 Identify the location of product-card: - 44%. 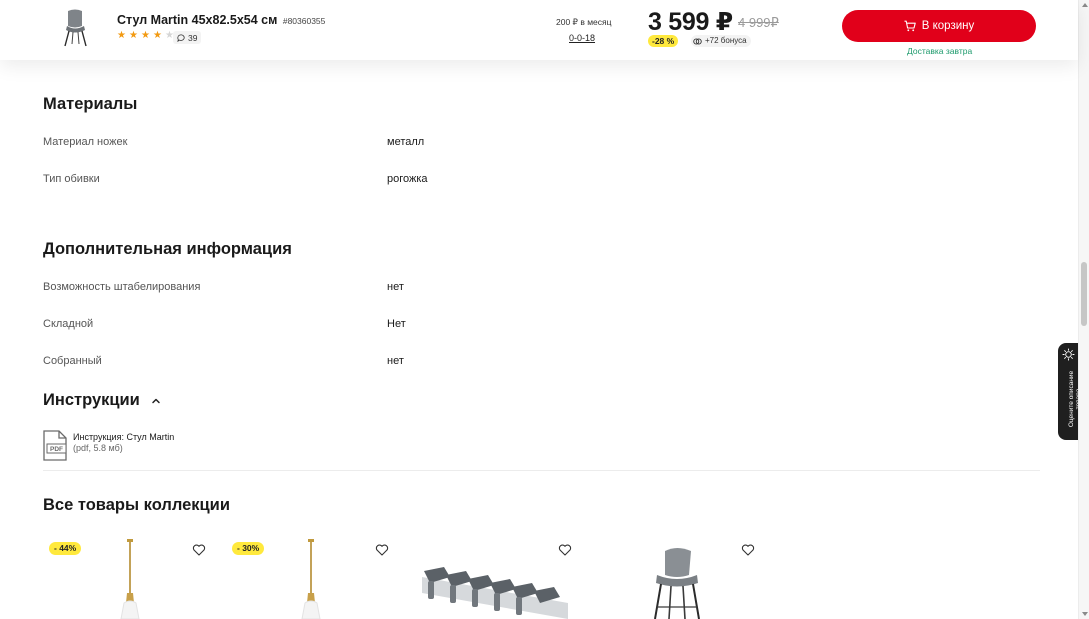
(129, 578).